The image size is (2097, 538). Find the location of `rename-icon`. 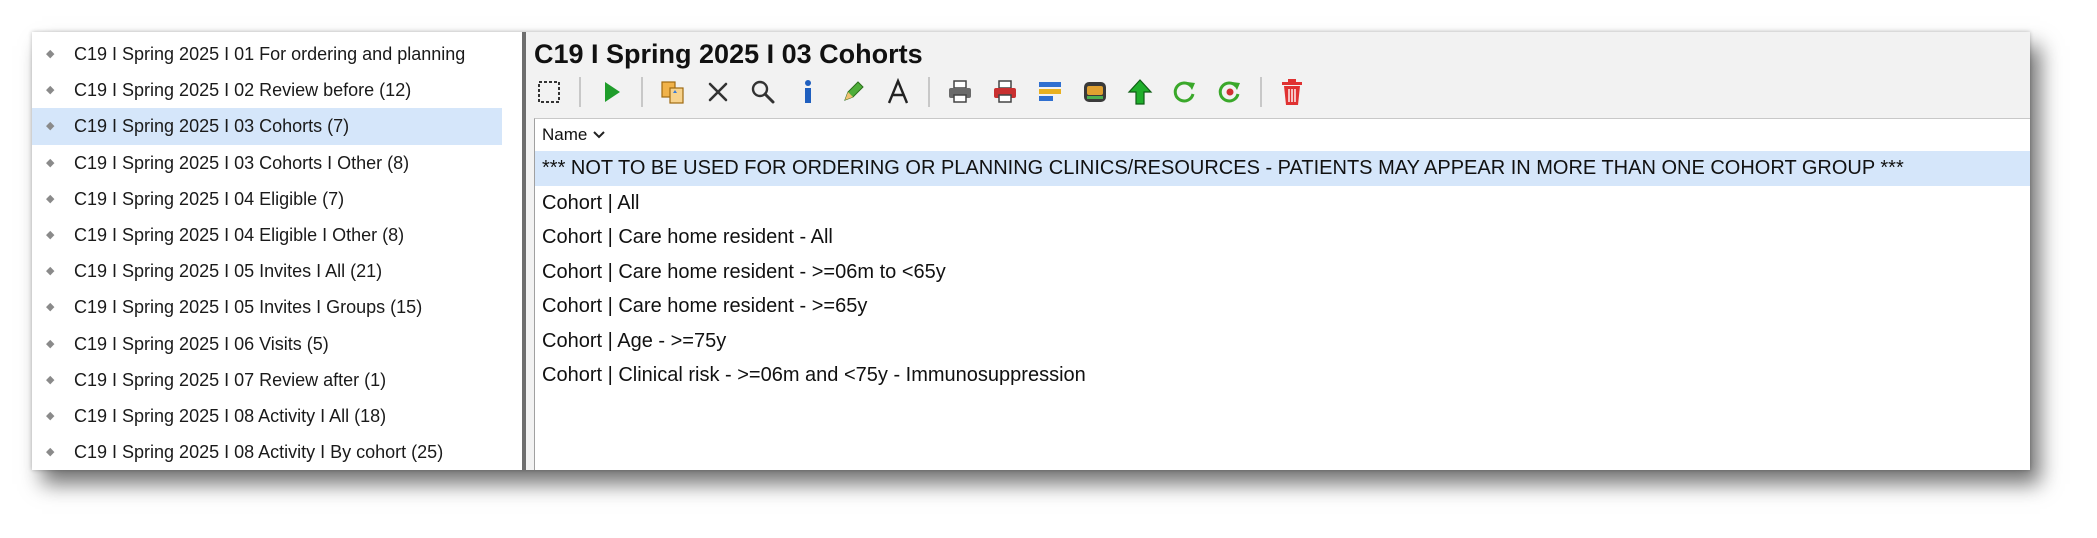

rename-icon is located at coordinates (898, 92).